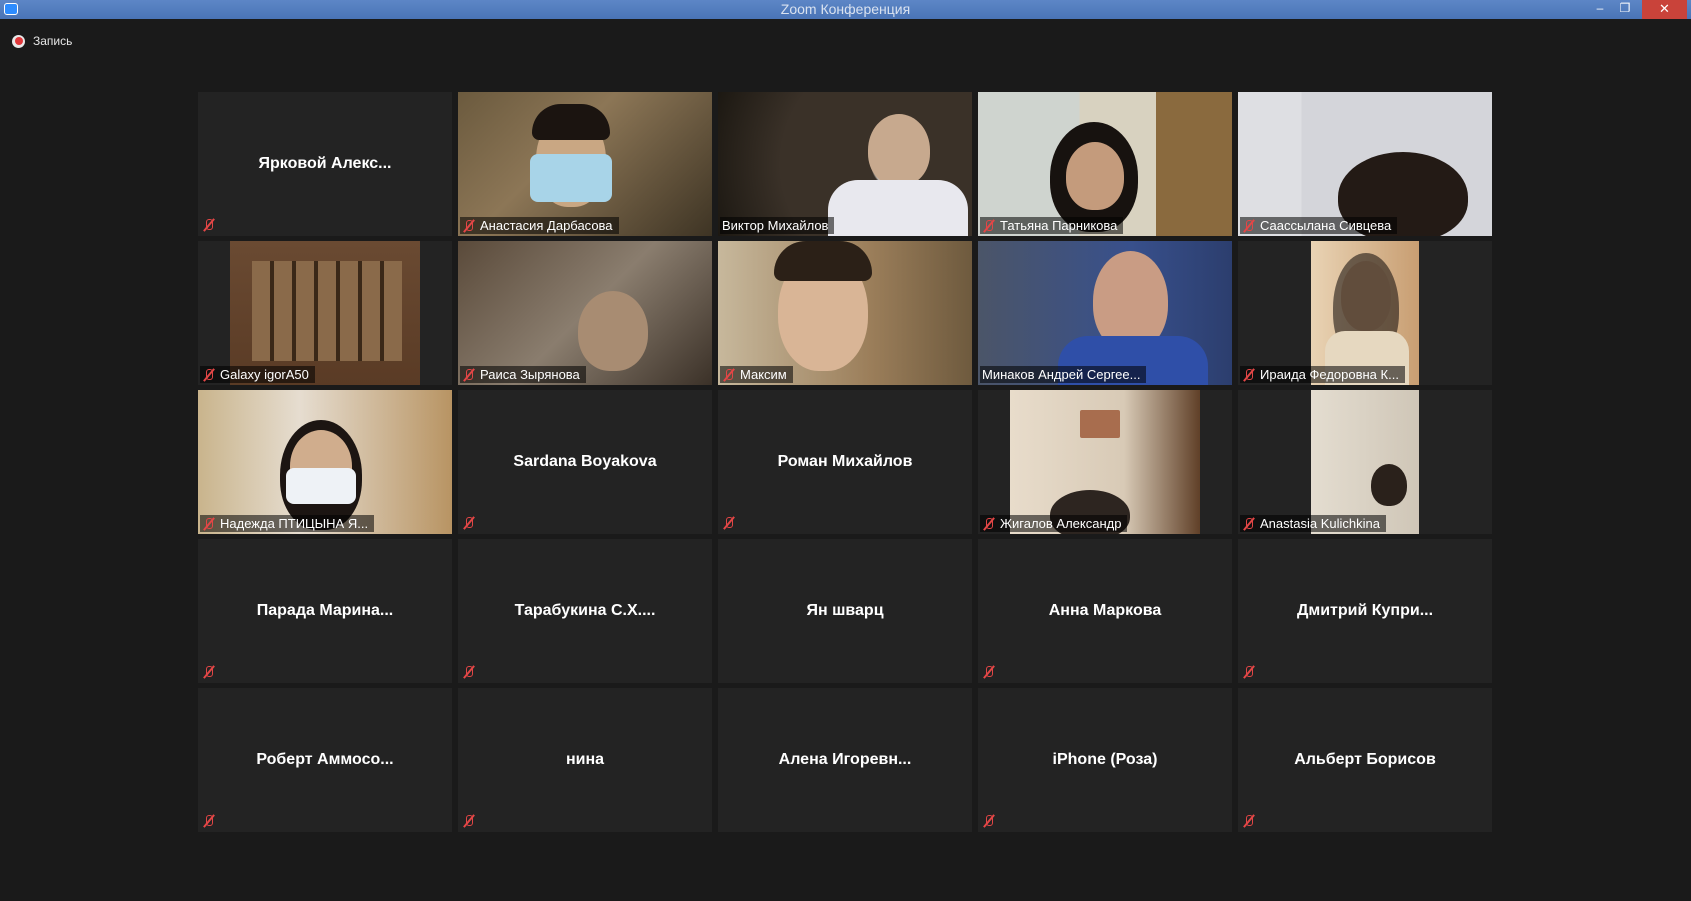 The image size is (1691, 901). I want to click on participant-name: iPhone (Роза), so click(1105, 759).